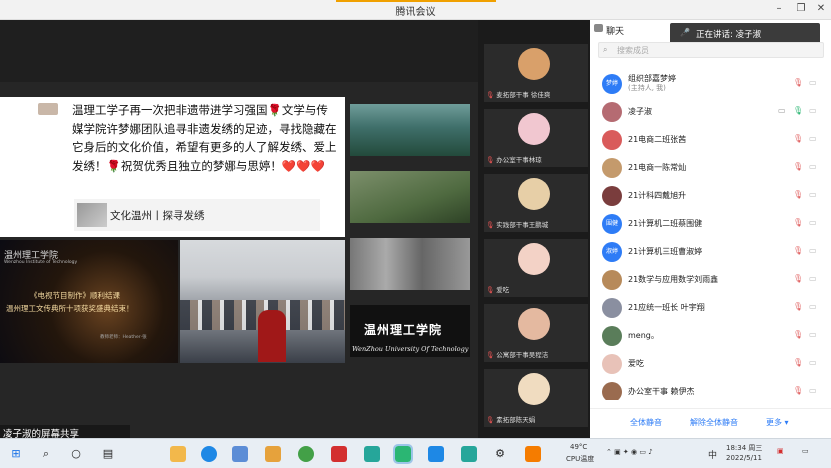 The height and width of the screenshot is (468, 831). I want to click on tencent-meeting-icon, so click(436, 454).